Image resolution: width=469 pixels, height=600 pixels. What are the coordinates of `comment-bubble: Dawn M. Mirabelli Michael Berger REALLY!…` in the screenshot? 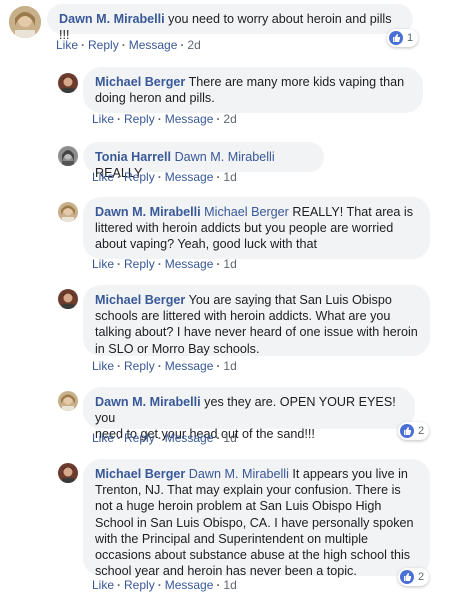 It's located at (256, 228).